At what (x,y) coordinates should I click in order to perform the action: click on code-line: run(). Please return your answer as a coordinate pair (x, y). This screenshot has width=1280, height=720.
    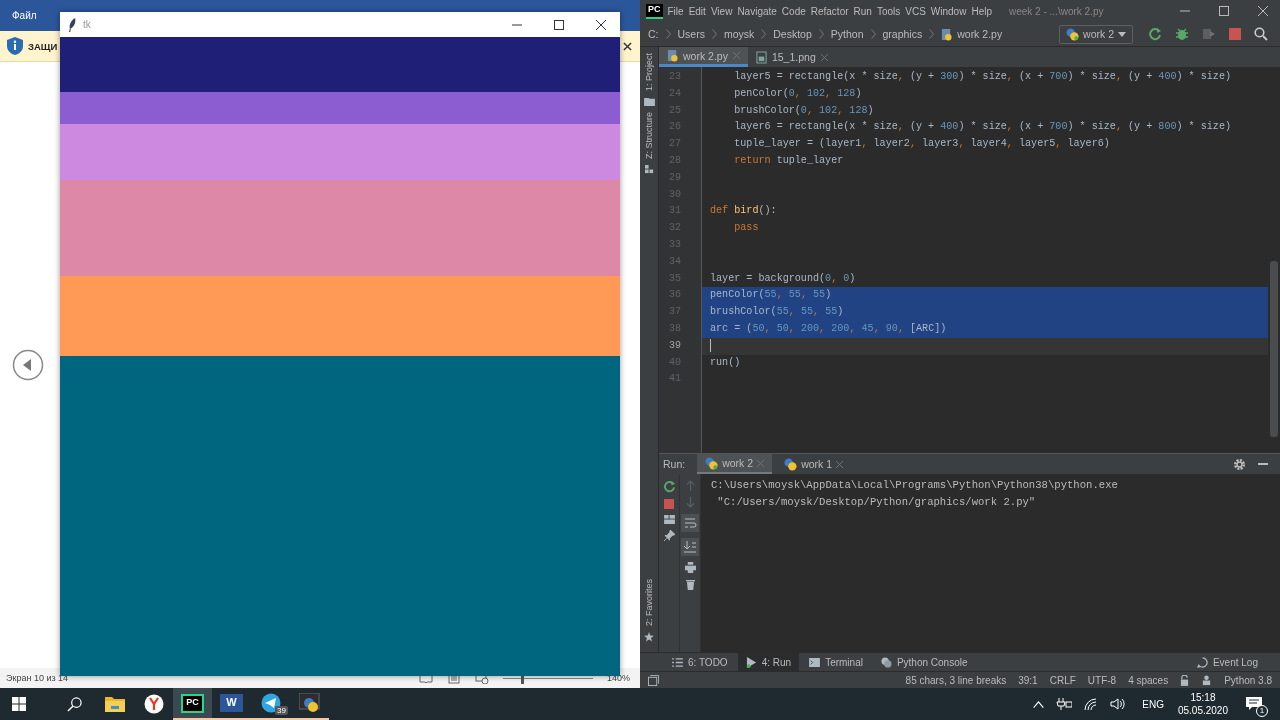
    Looking at the image, I should click on (725, 362).